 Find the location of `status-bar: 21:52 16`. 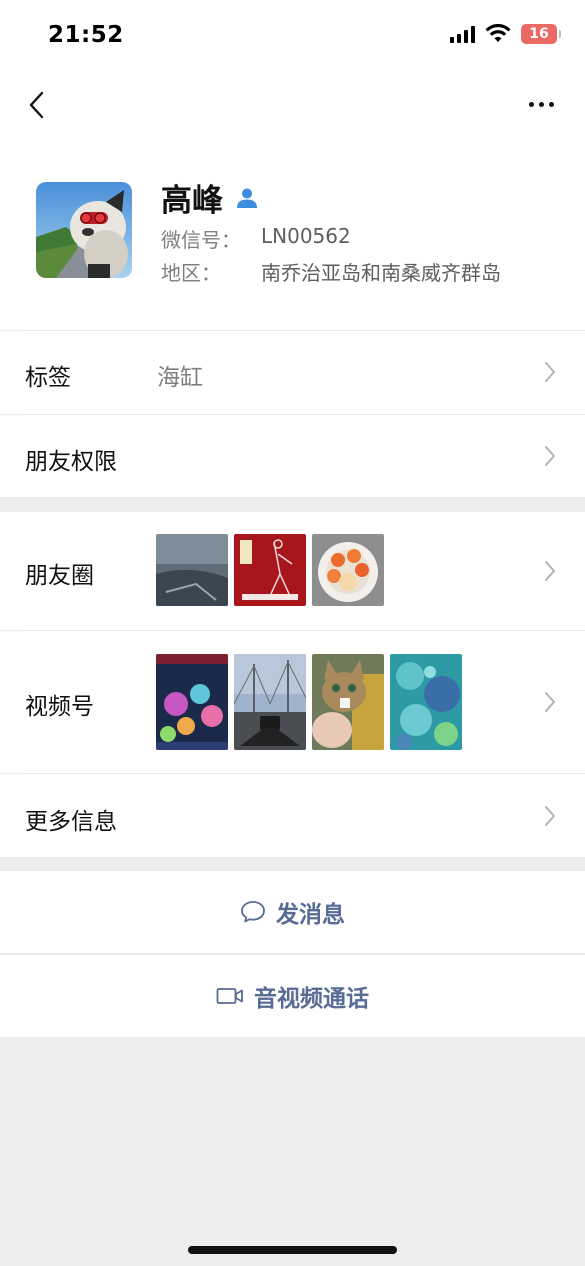

status-bar: 21:52 16 is located at coordinates (292, 37).